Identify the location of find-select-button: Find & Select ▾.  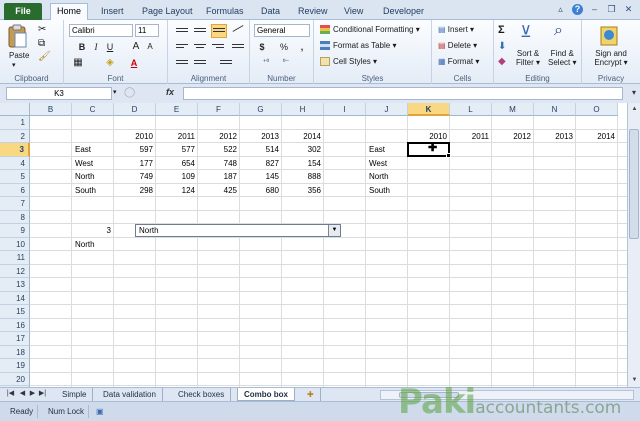
(562, 58).